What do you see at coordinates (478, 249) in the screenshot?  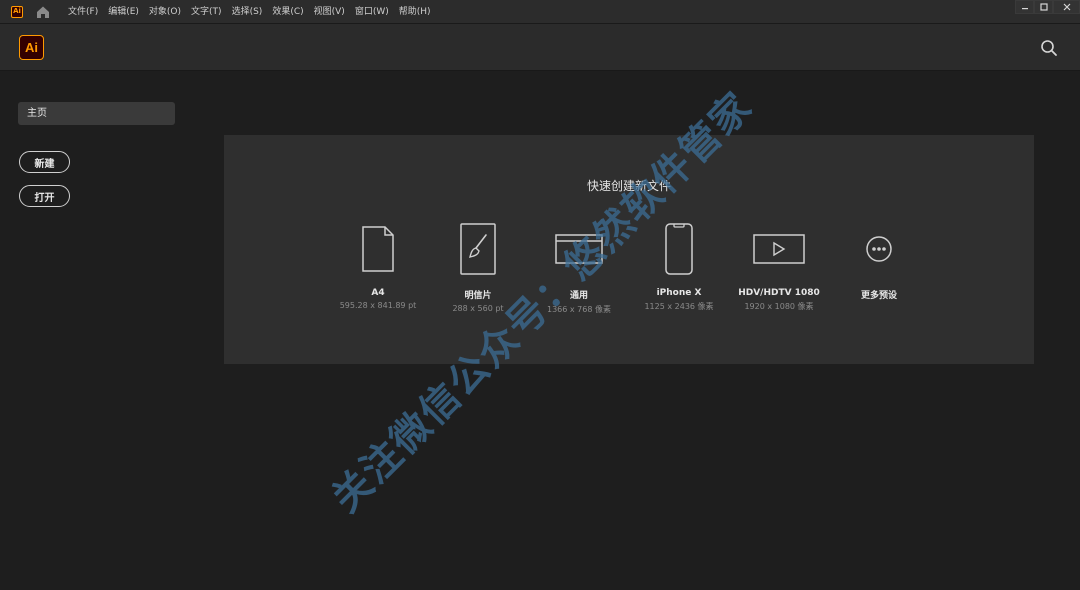 I see `postcard-brush-icon` at bounding box center [478, 249].